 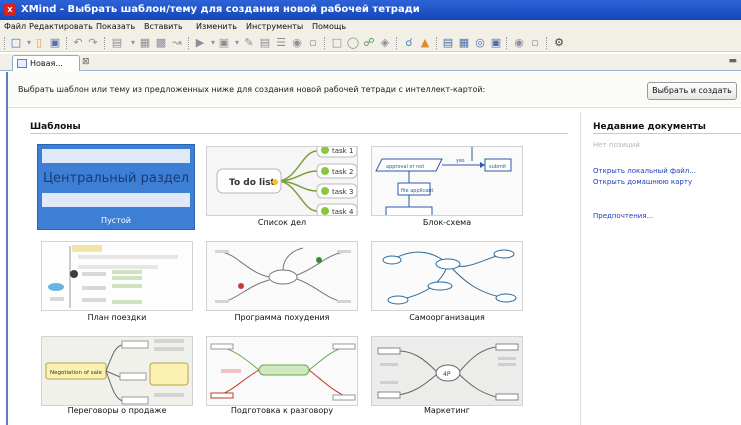 What do you see at coordinates (496, 43) in the screenshot?
I see `layout-icon: ▣` at bounding box center [496, 43].